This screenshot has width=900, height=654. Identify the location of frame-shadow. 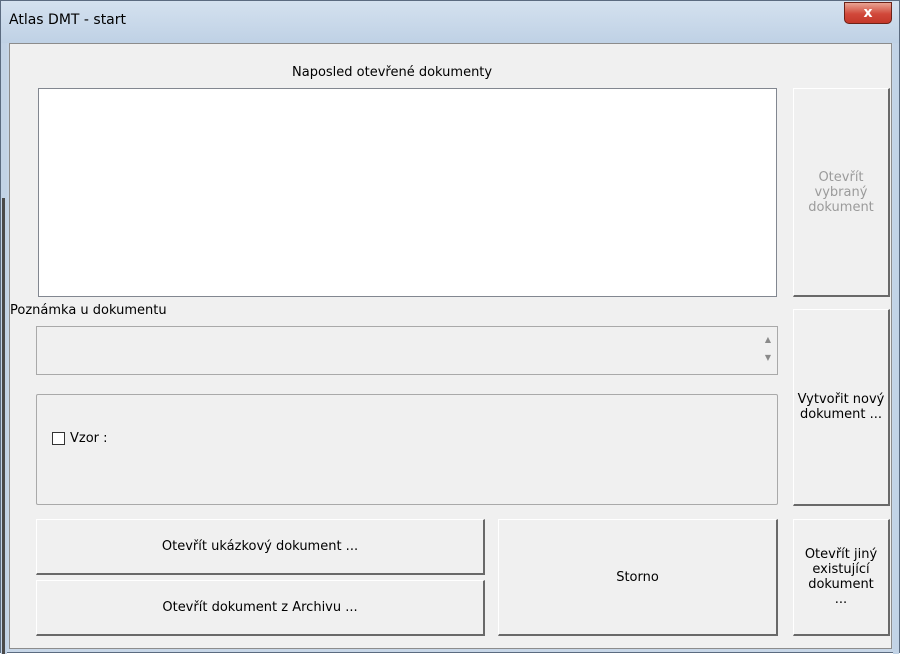
(3, 426).